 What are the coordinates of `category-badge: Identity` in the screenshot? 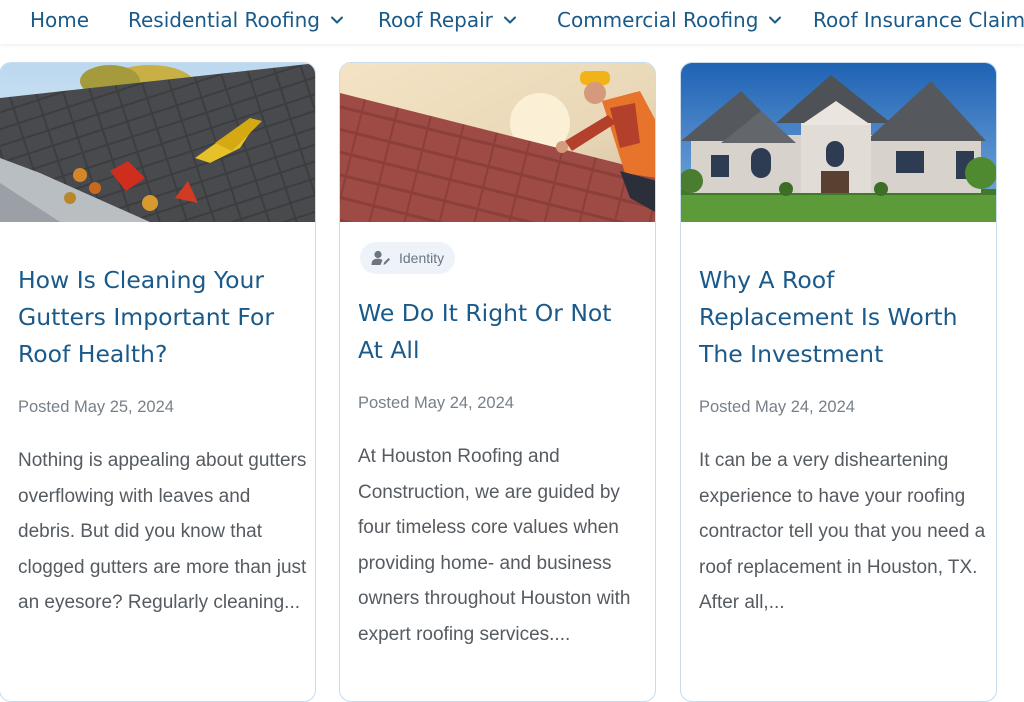 It's located at (408, 258).